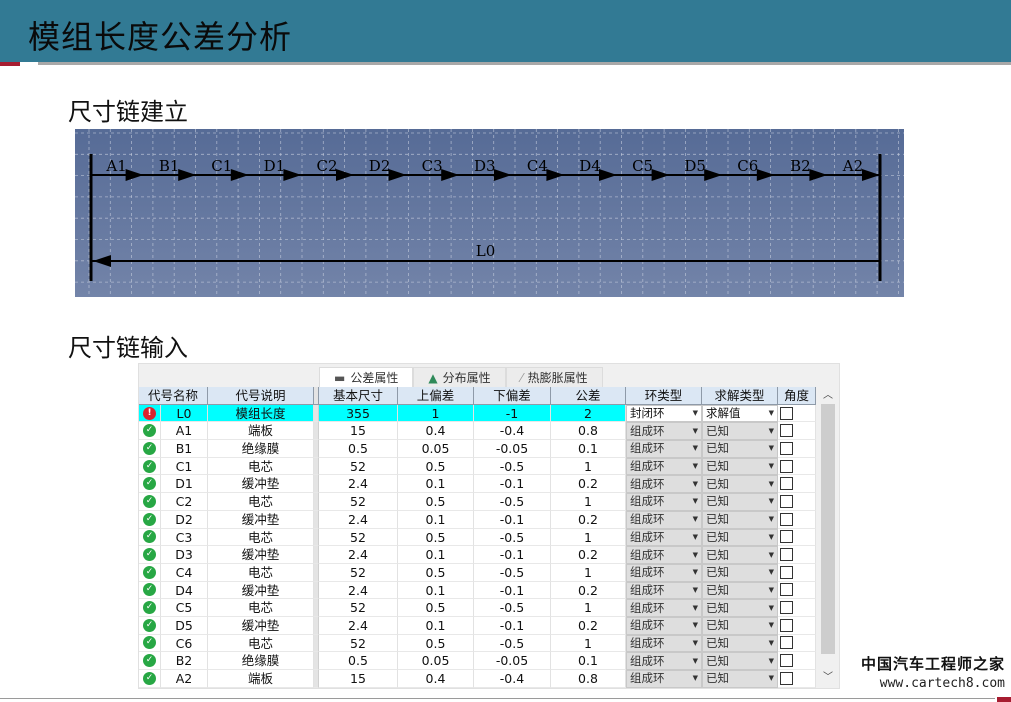 This screenshot has width=1011, height=702. Describe the element at coordinates (184, 572) in the screenshot. I see `name-cell: C4` at that location.